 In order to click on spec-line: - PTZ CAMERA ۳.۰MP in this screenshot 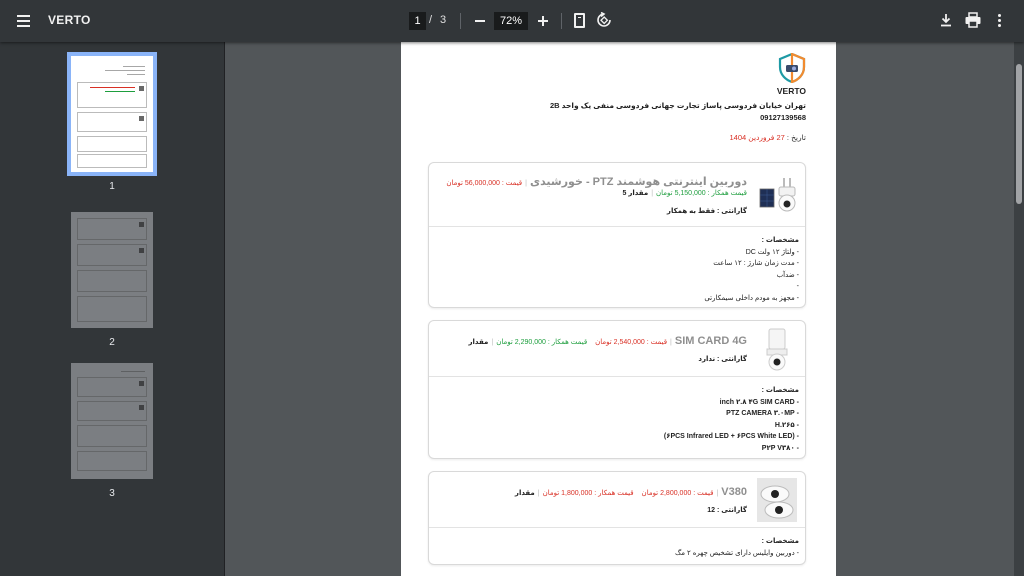, I will do `click(762, 413)`.